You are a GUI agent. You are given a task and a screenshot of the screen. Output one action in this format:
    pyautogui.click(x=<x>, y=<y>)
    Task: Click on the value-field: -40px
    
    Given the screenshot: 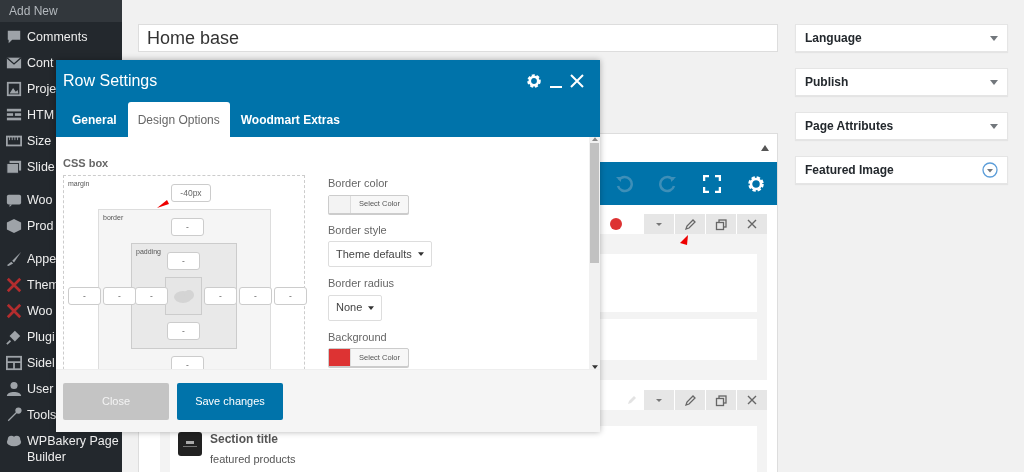 What is the action you would take?
    pyautogui.click(x=191, y=193)
    